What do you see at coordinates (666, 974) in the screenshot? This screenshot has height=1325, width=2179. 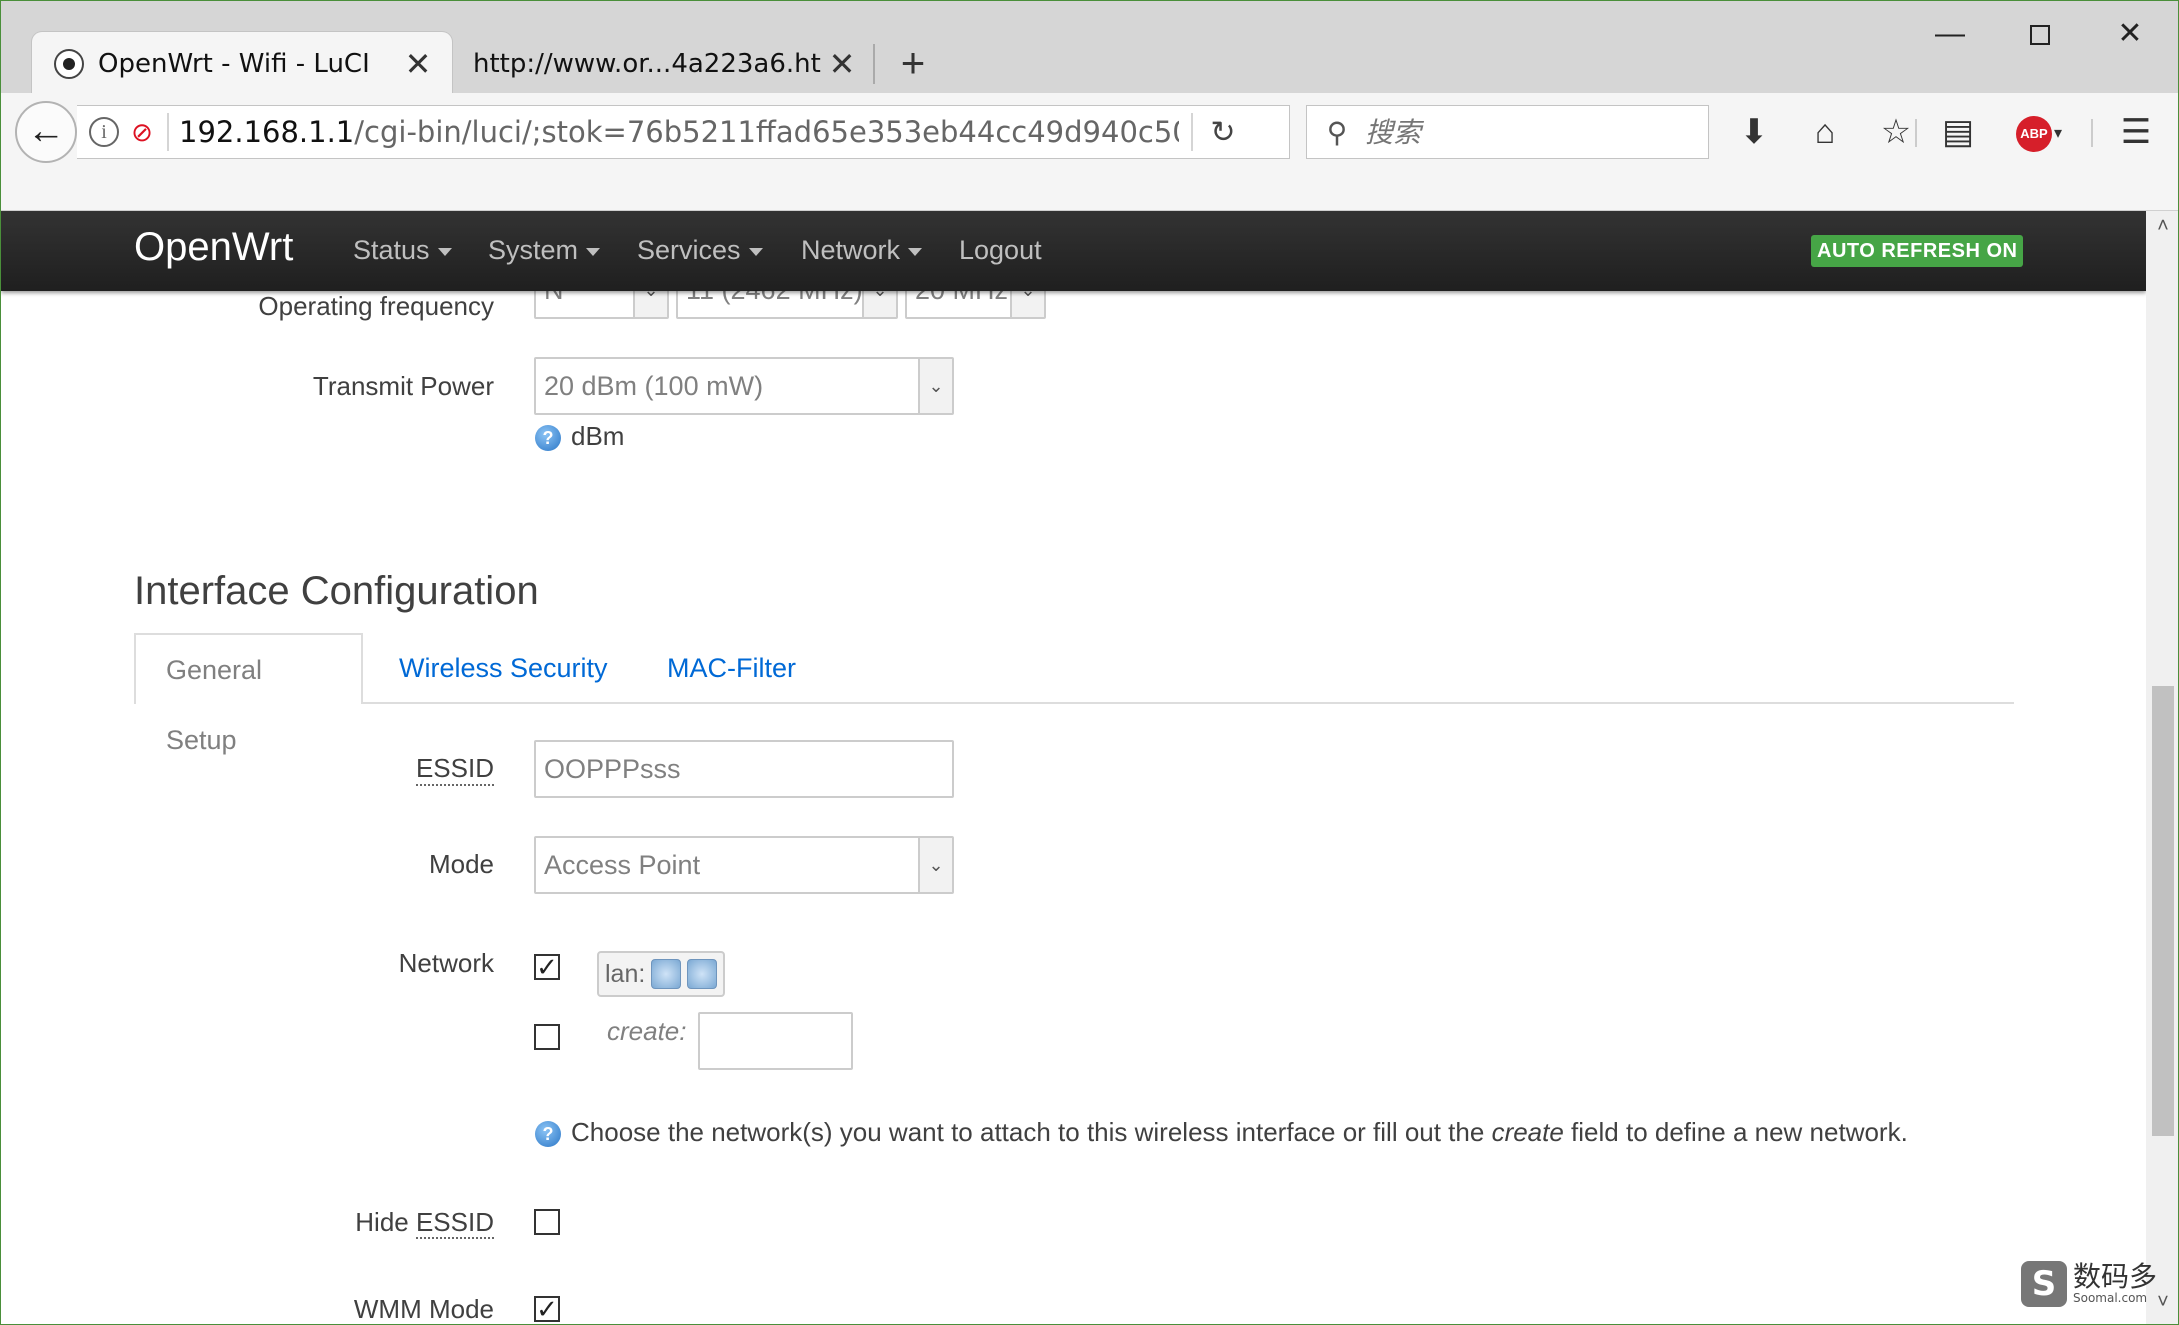 I see `ethernet-icon` at bounding box center [666, 974].